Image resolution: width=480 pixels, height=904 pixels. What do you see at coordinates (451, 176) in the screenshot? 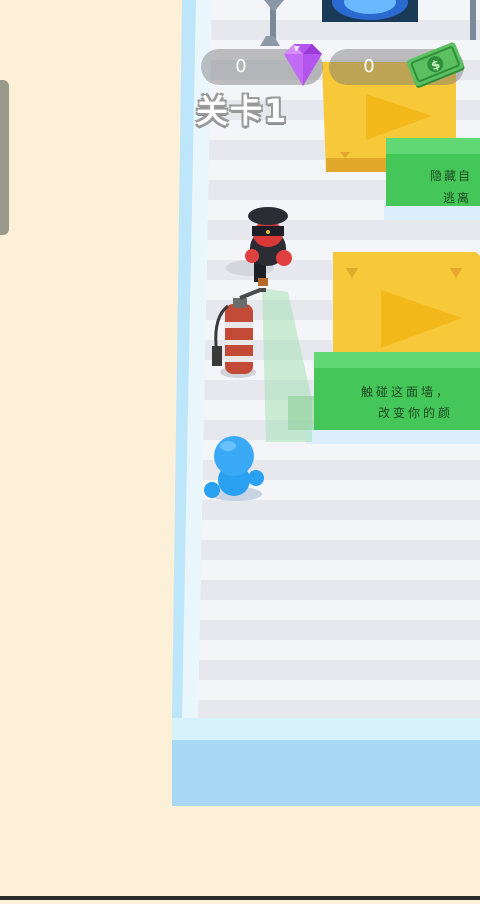
I see `sign-text-upper-1: 隐藏自` at bounding box center [451, 176].